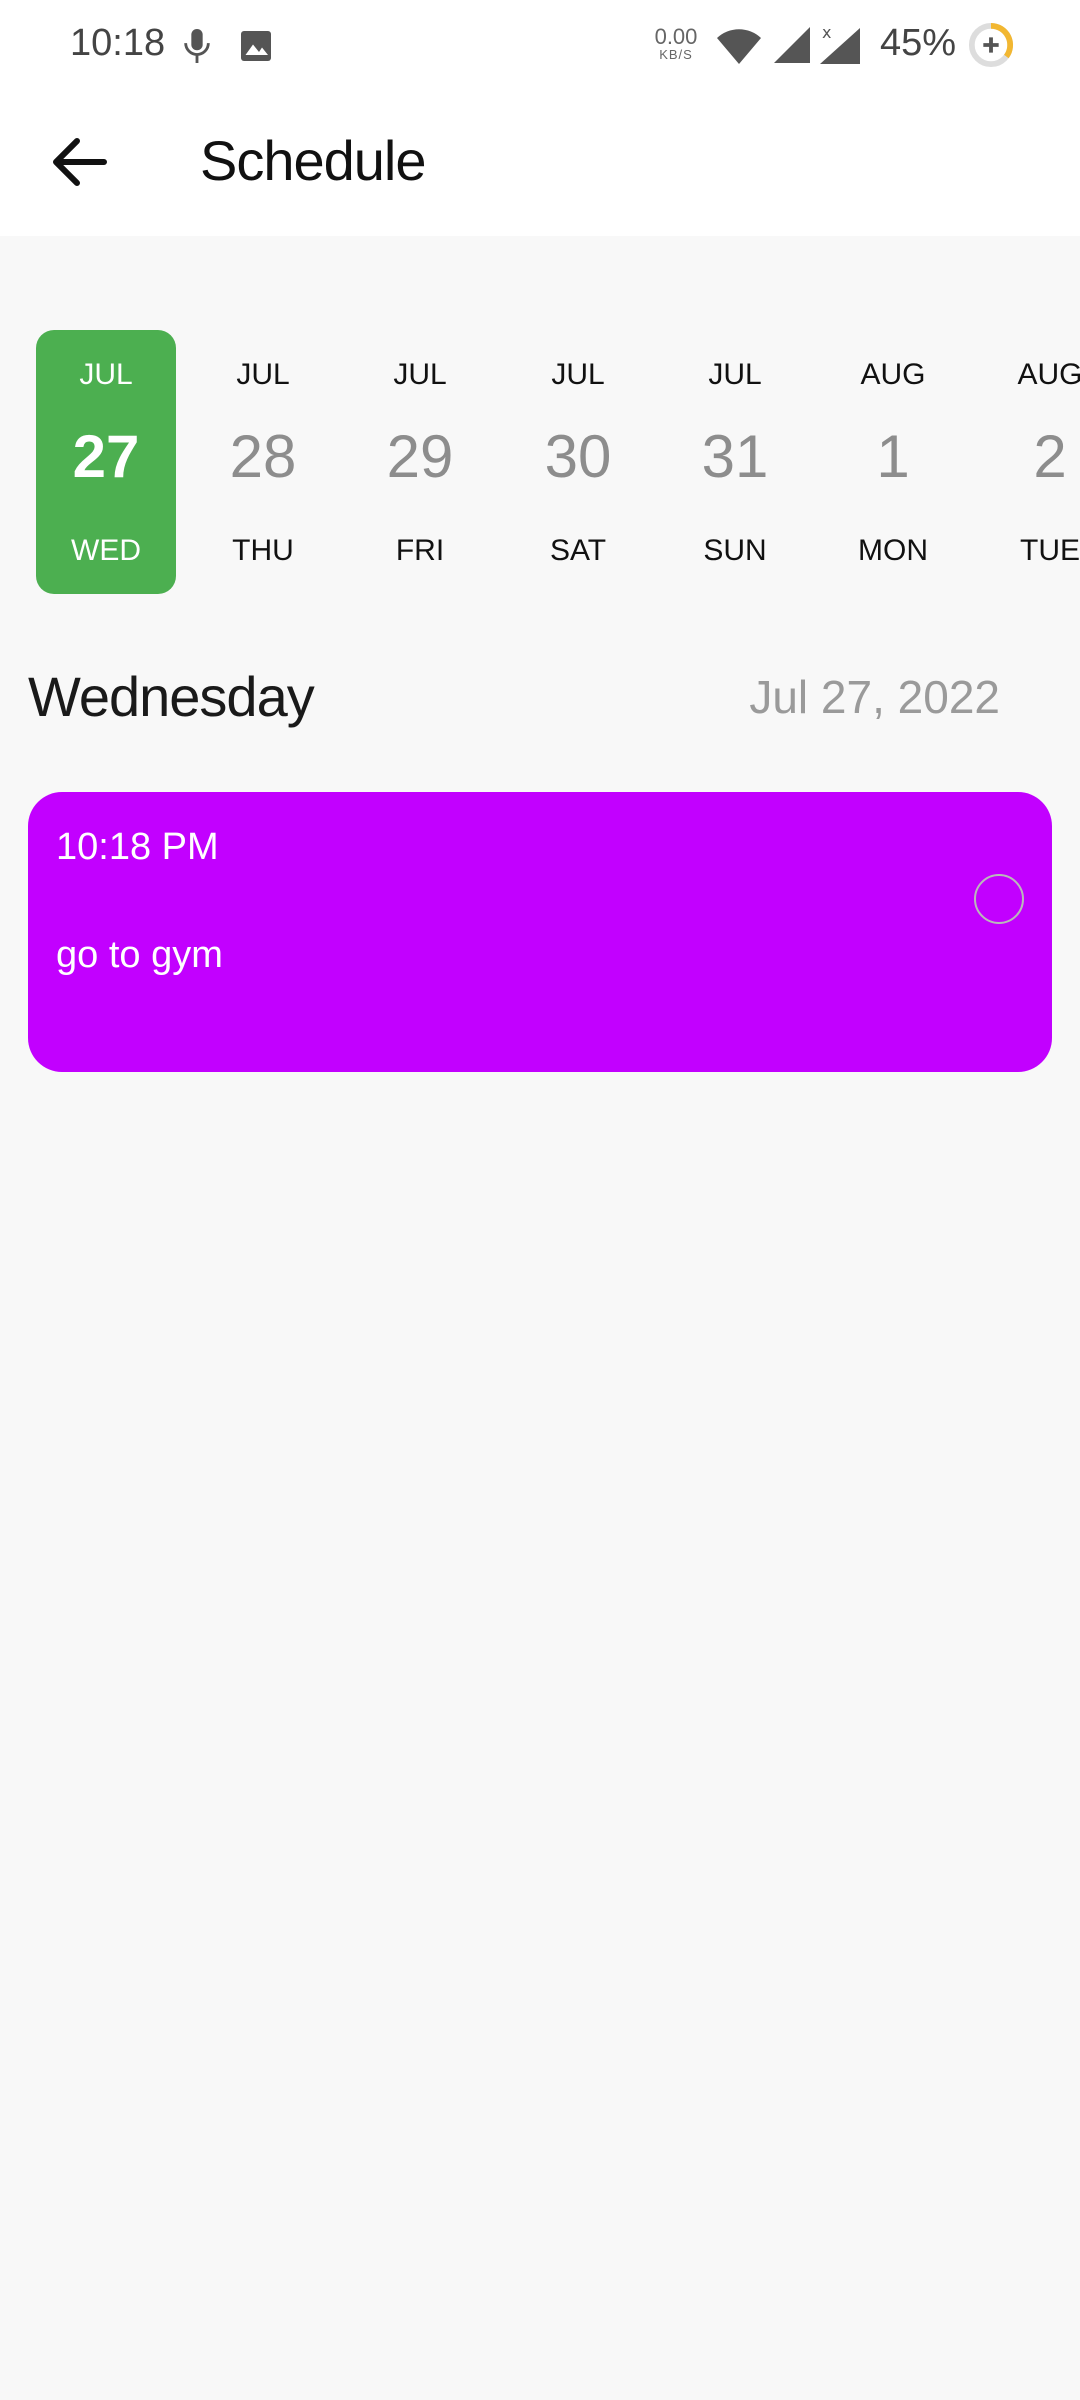 Image resolution: width=1080 pixels, height=2400 pixels. Describe the element at coordinates (540, 164) in the screenshot. I see `app-bar: Schedule` at that location.